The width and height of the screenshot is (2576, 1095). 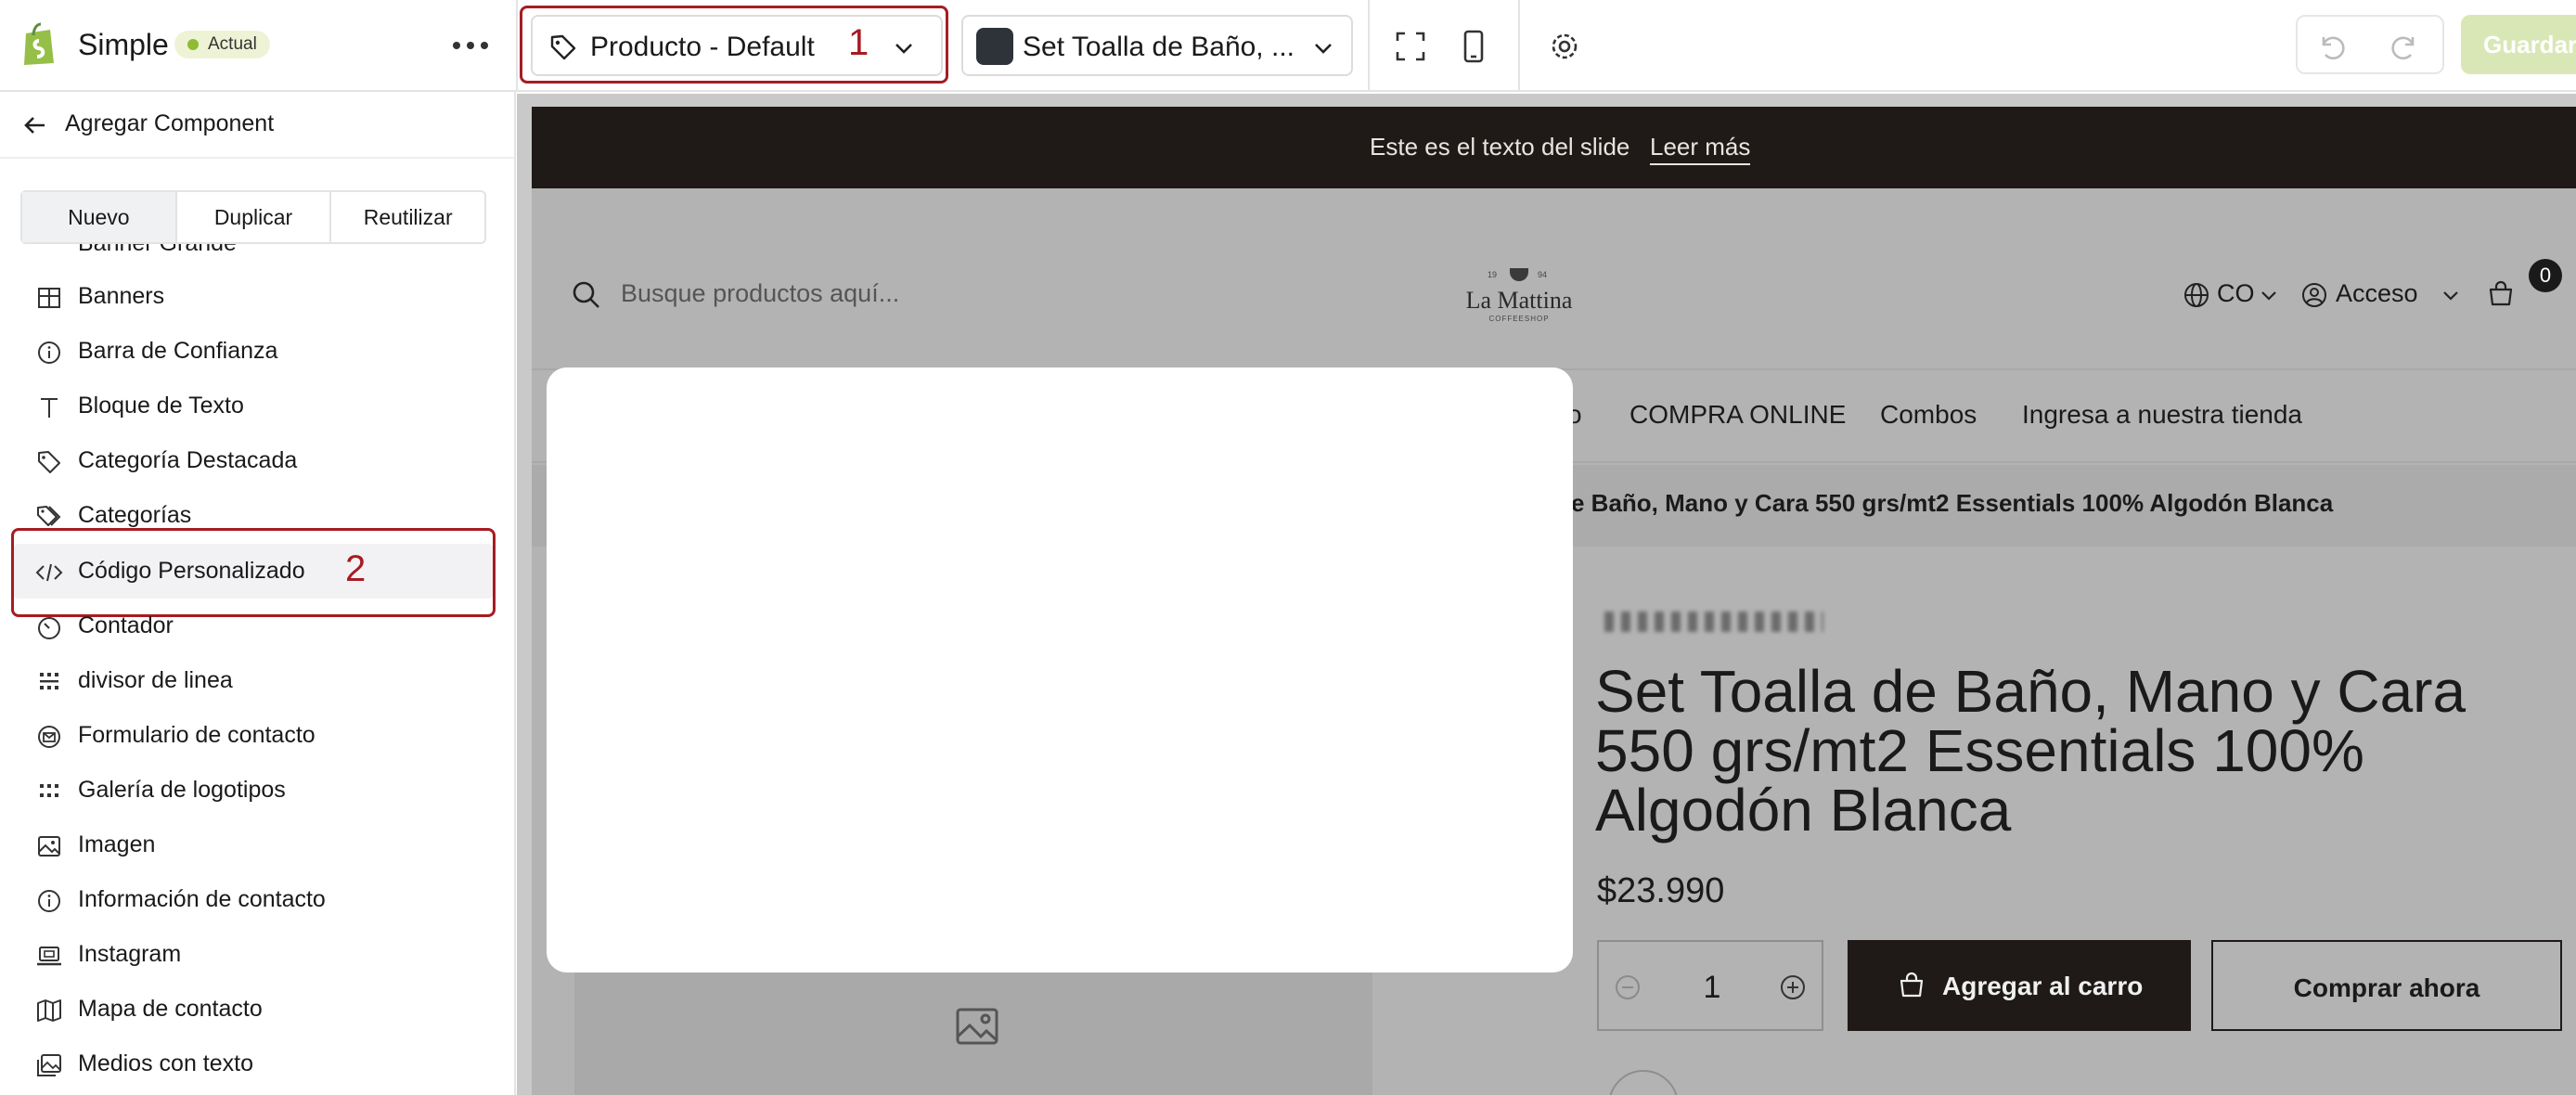 What do you see at coordinates (2331, 46) in the screenshot?
I see `undo-icon` at bounding box center [2331, 46].